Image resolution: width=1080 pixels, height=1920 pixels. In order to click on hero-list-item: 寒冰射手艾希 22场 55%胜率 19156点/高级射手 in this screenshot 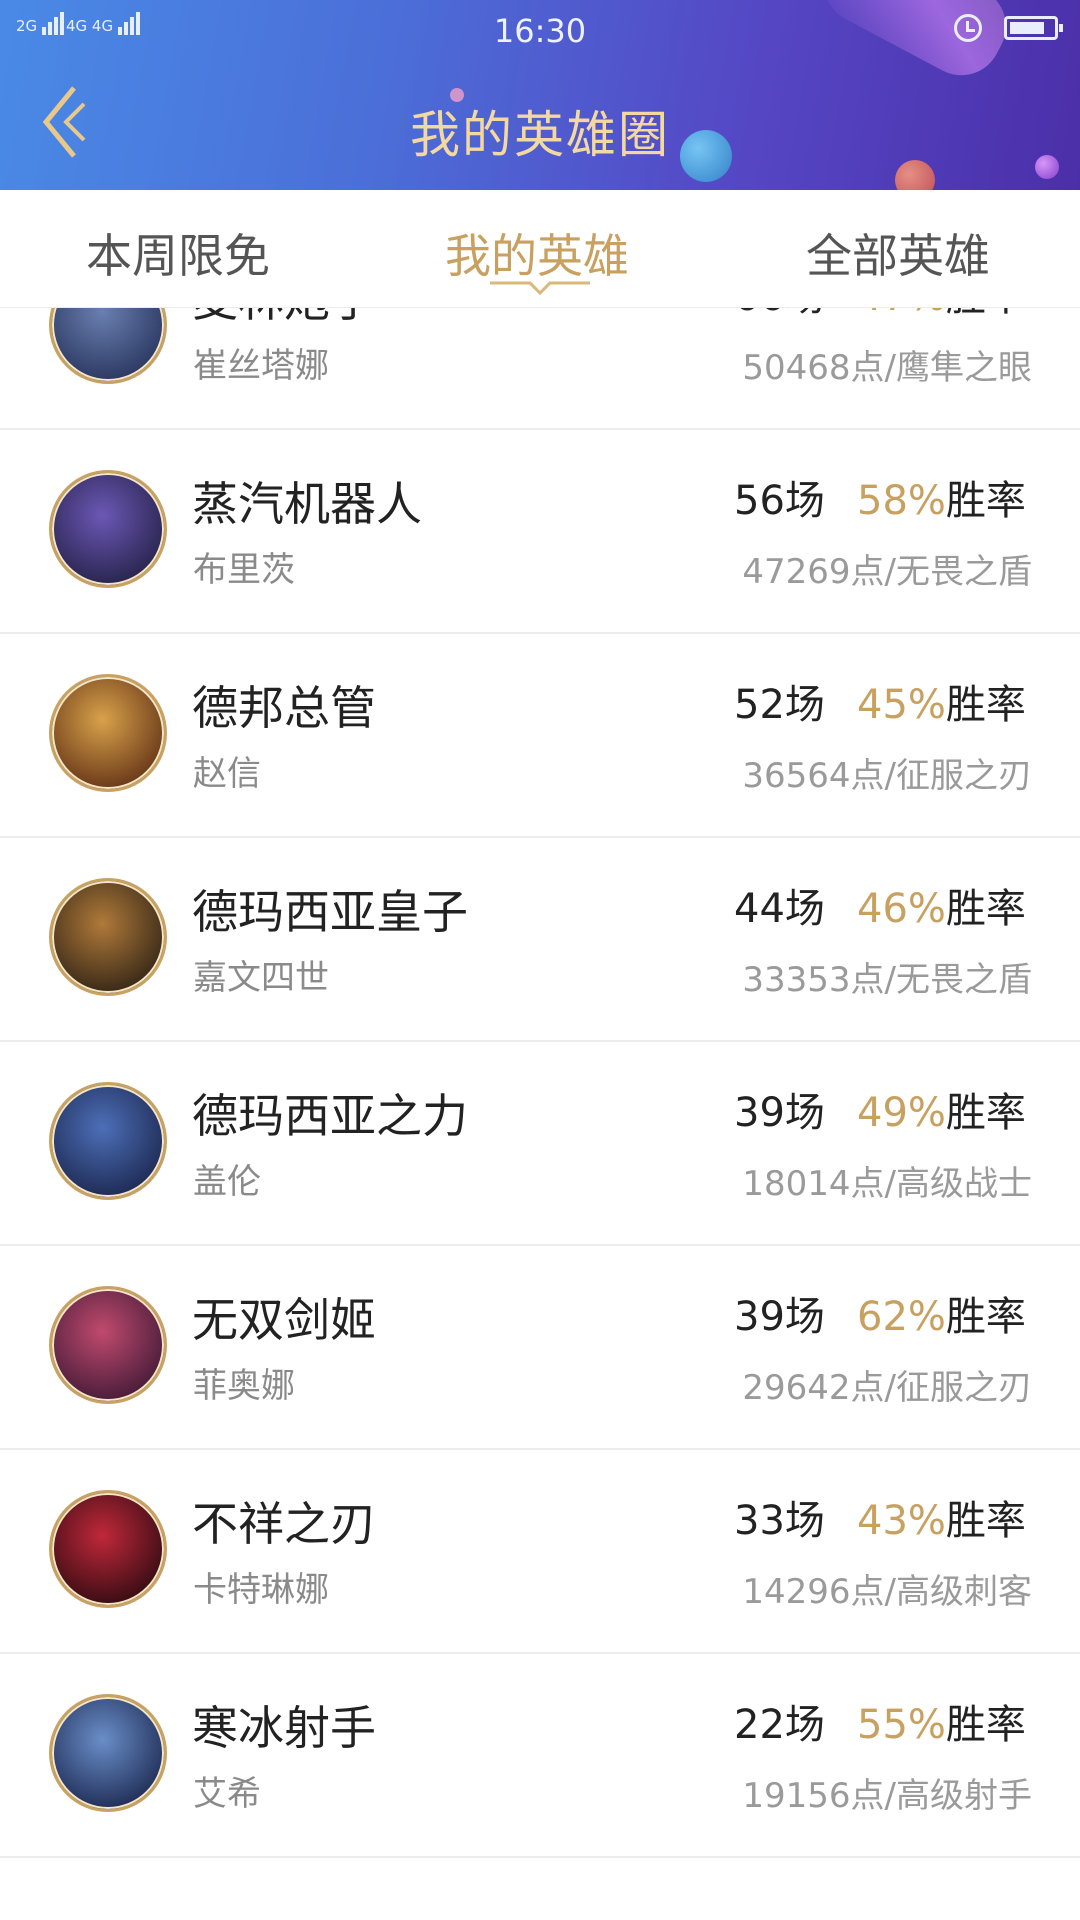, I will do `click(540, 1756)`.